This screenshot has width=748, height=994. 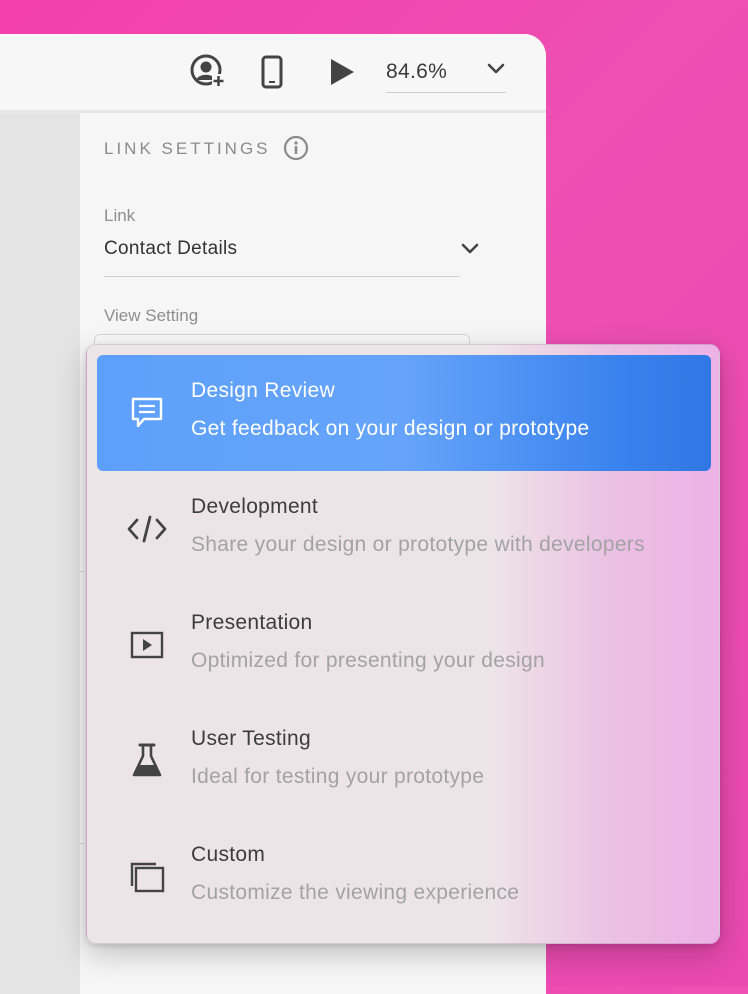 What do you see at coordinates (368, 660) in the screenshot?
I see `menu-item-subtitle: Optimized for presenting your design` at bounding box center [368, 660].